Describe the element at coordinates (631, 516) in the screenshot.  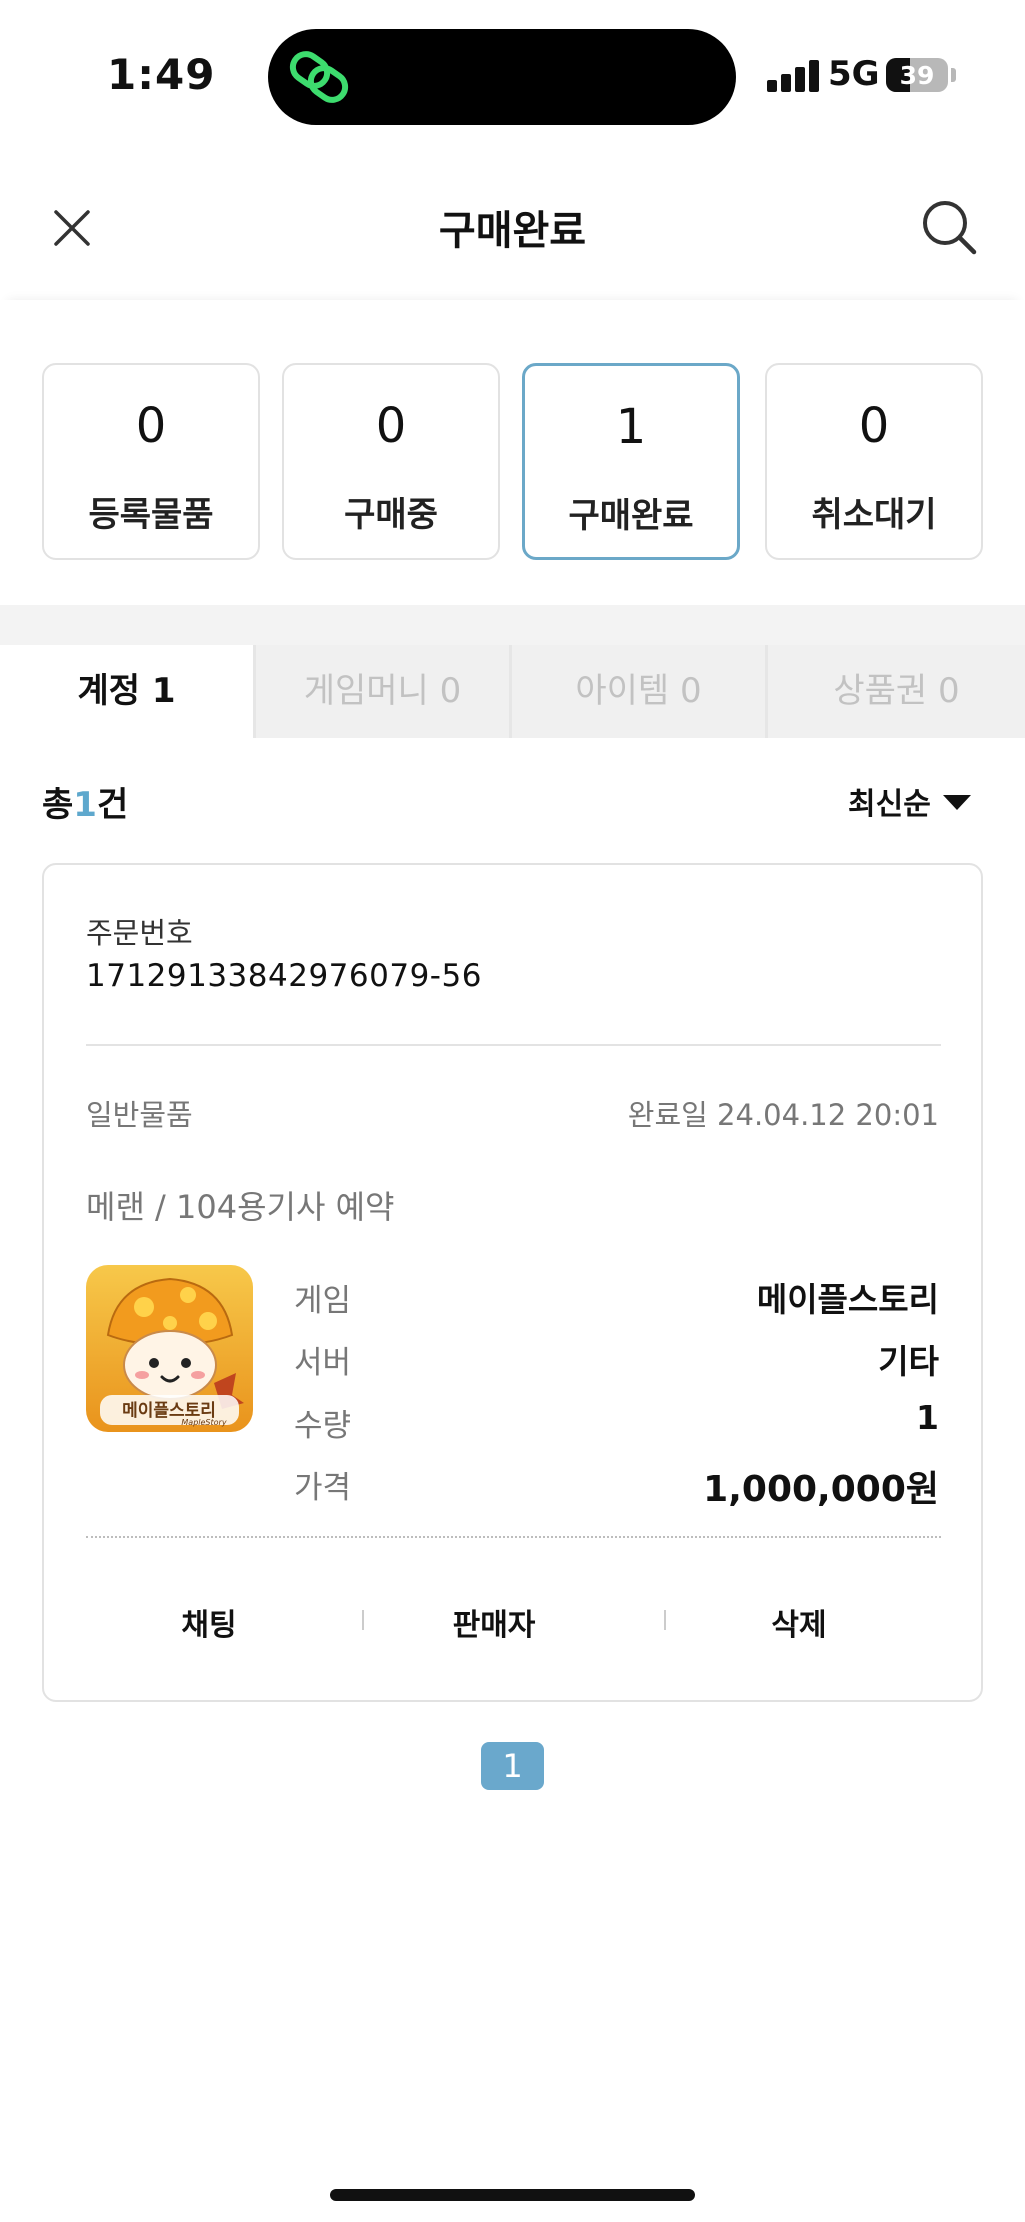
I see `summary-label: 구매완료` at that location.